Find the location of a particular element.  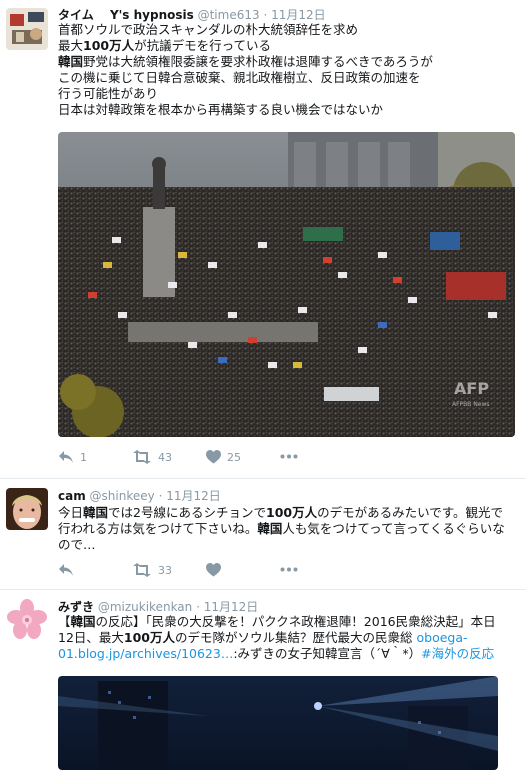

text-segment: 最大 is located at coordinates (71, 45).